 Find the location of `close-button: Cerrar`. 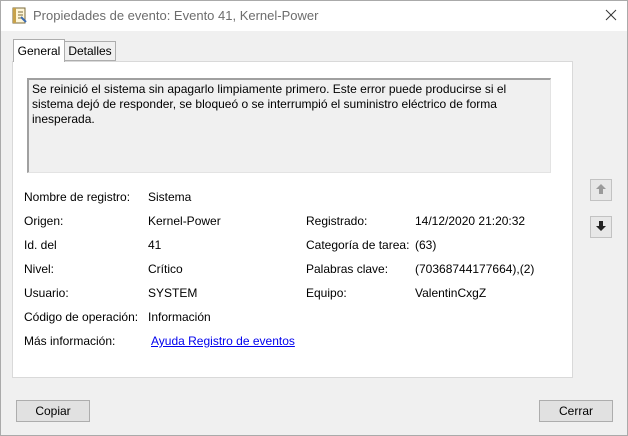

close-button: Cerrar is located at coordinates (576, 411).